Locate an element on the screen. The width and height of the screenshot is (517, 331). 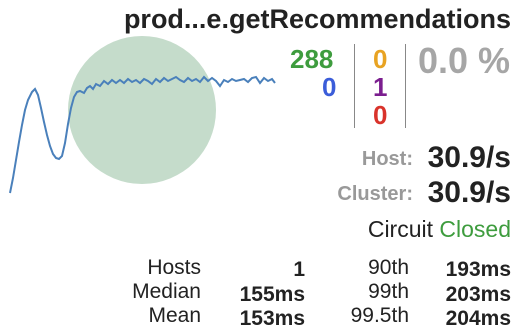
cluster-rate-label: Cluster: is located at coordinates (375, 194).